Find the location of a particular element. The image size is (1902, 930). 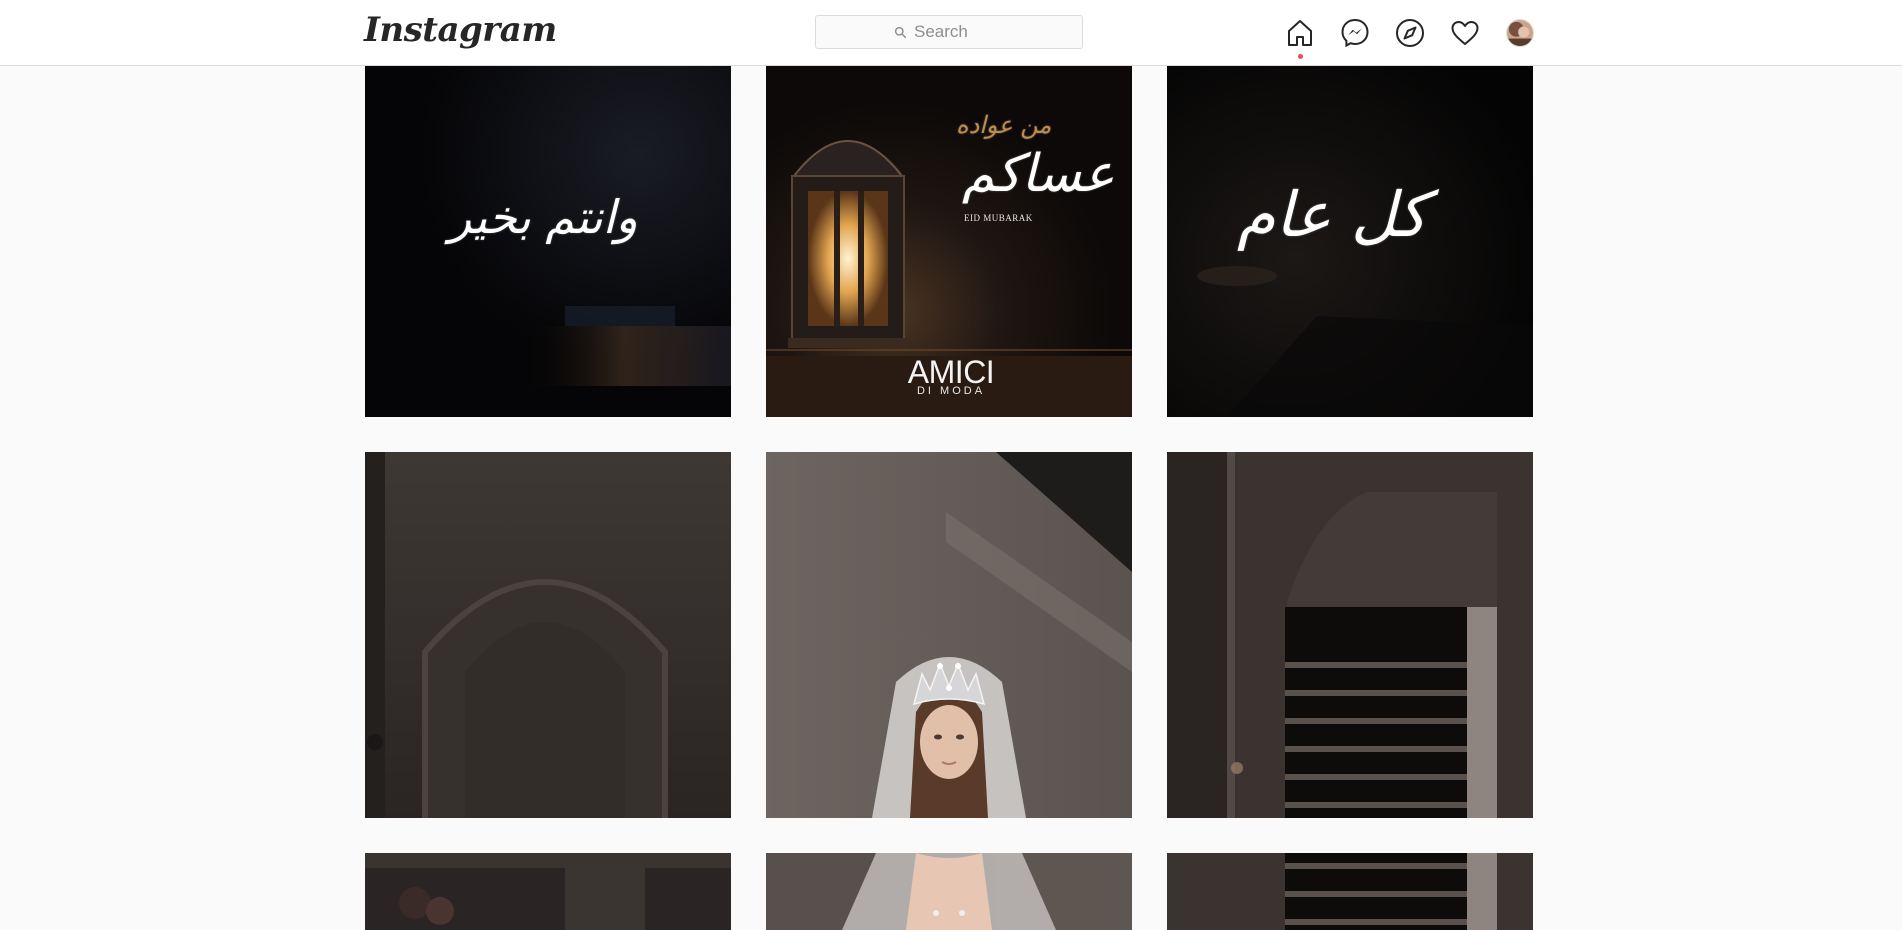

post-caption-text: وانتم بخير is located at coordinates (543, 217).